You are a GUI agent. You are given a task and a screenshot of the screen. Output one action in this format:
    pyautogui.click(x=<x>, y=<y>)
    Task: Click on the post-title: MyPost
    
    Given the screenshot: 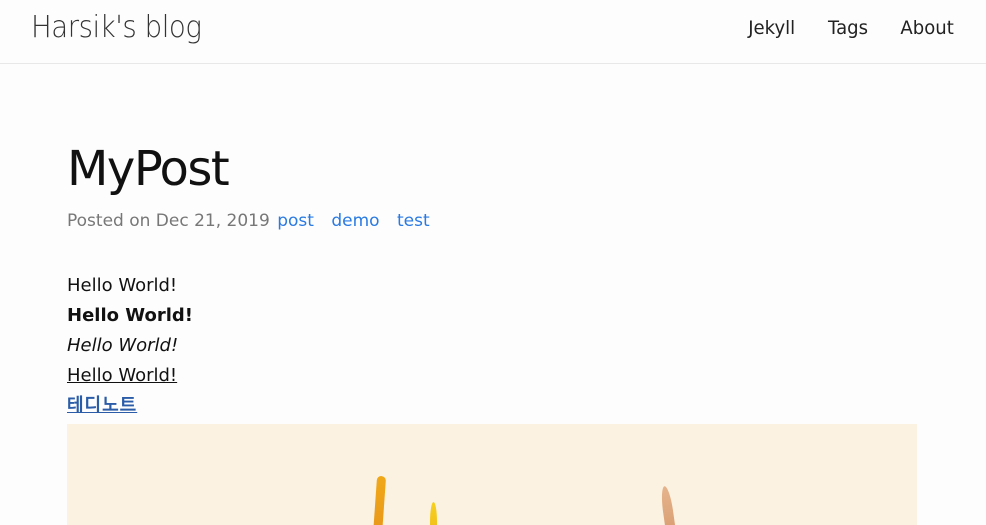 What is the action you would take?
    pyautogui.click(x=148, y=169)
    